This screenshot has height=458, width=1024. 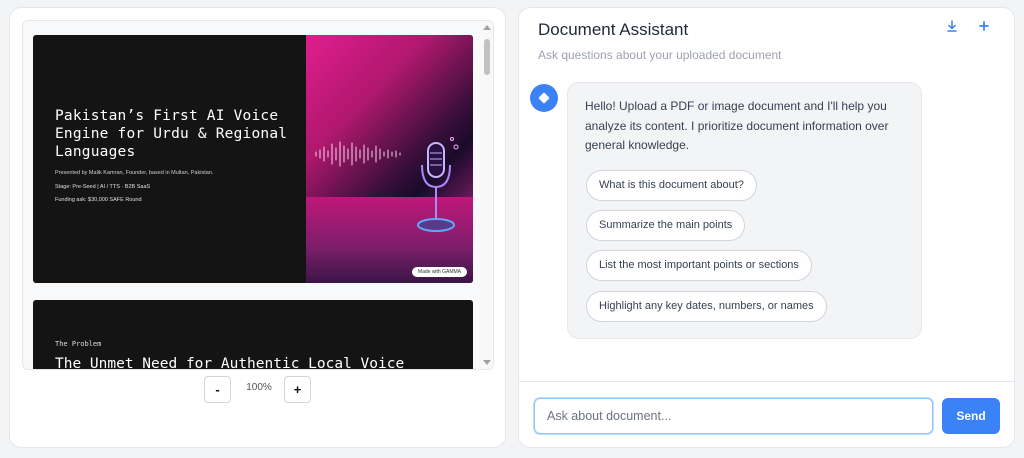 What do you see at coordinates (487, 195) in the screenshot?
I see `document-scrollbar` at bounding box center [487, 195].